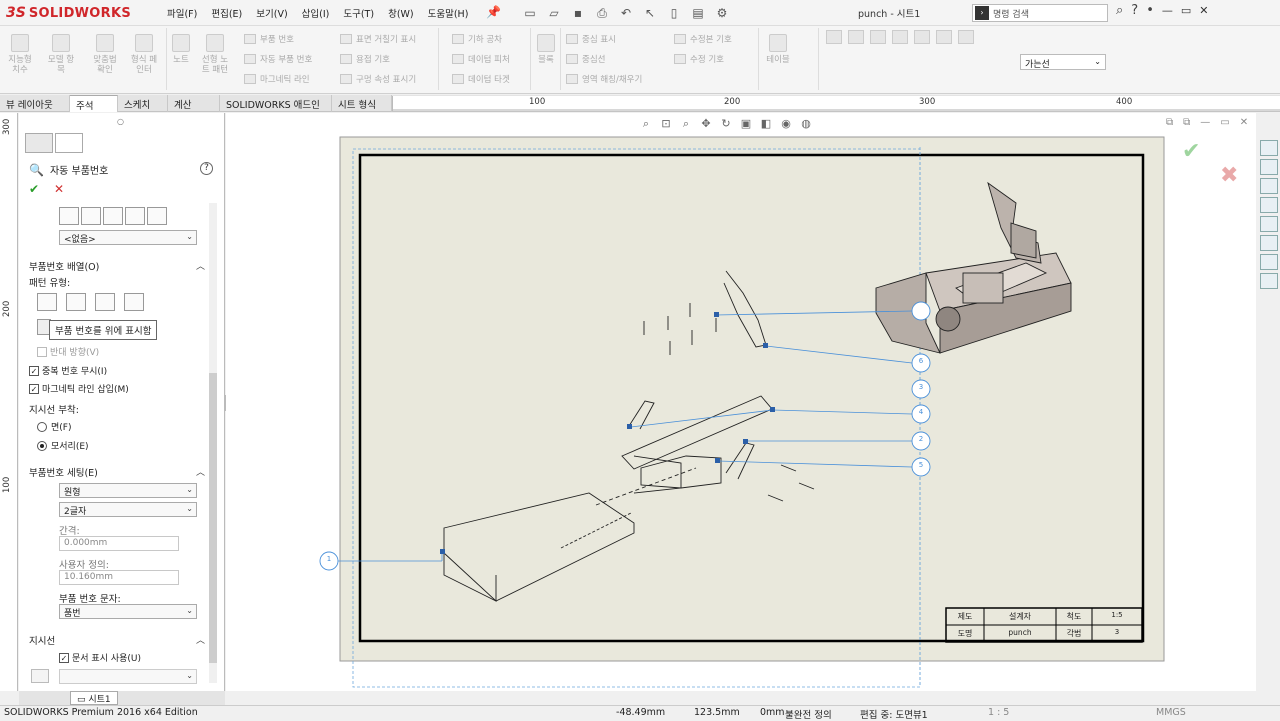  What do you see at coordinates (94, 103) in the screenshot?
I see `tab-annotation: 주석` at bounding box center [94, 103].